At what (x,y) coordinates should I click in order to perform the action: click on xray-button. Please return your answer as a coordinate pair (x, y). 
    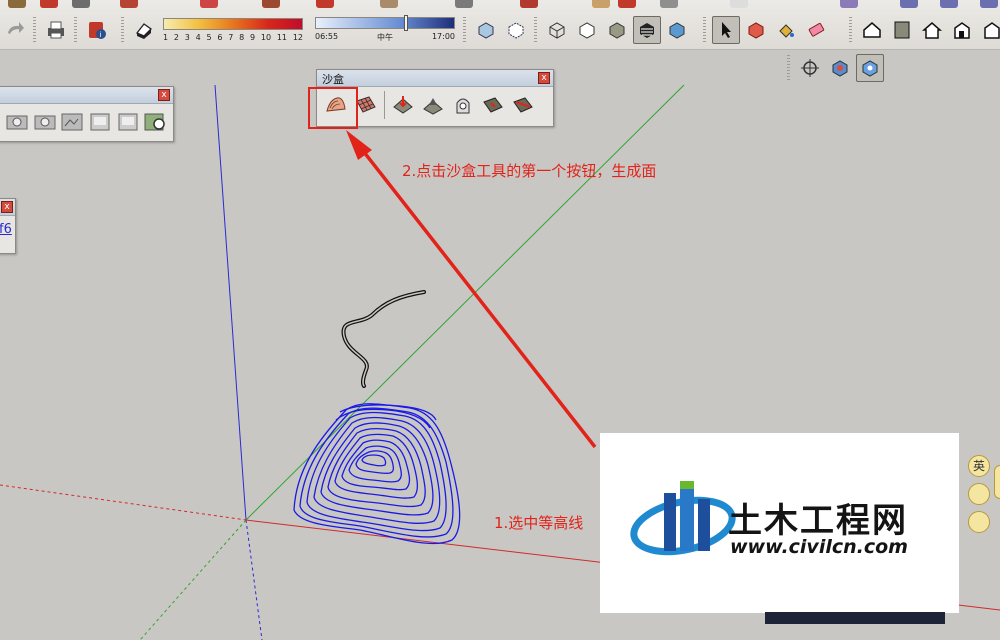
    Looking at the image, I should click on (486, 30).